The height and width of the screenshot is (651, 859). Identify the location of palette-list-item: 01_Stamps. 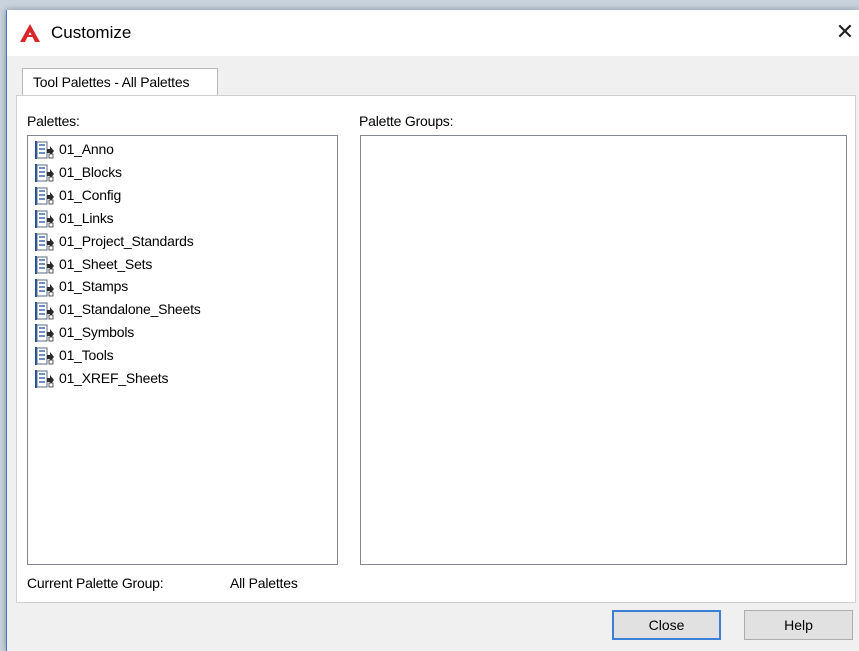
(81, 286).